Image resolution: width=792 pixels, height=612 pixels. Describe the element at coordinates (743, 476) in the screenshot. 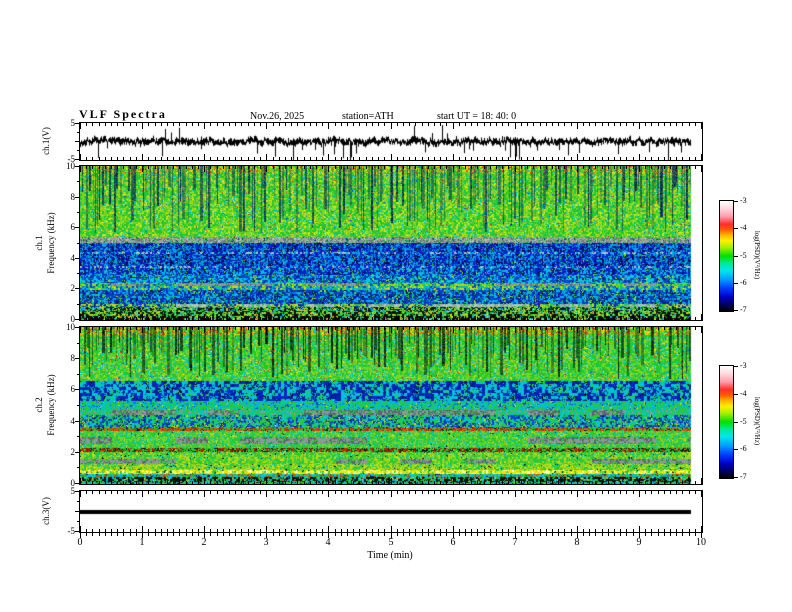

I see `colorbar-tick-label: -7` at that location.